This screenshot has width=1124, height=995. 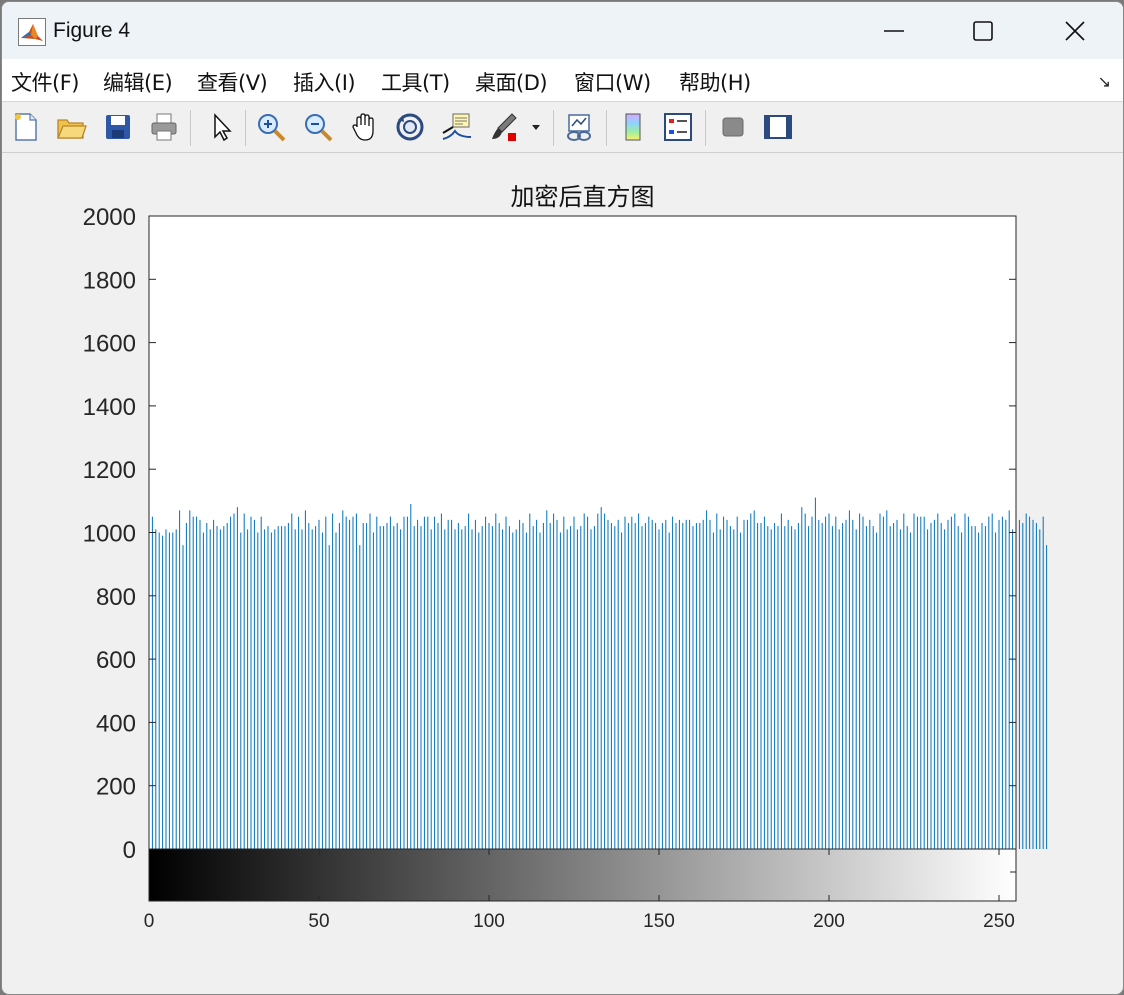 I want to click on y-tick-label: 800, so click(x=116, y=597).